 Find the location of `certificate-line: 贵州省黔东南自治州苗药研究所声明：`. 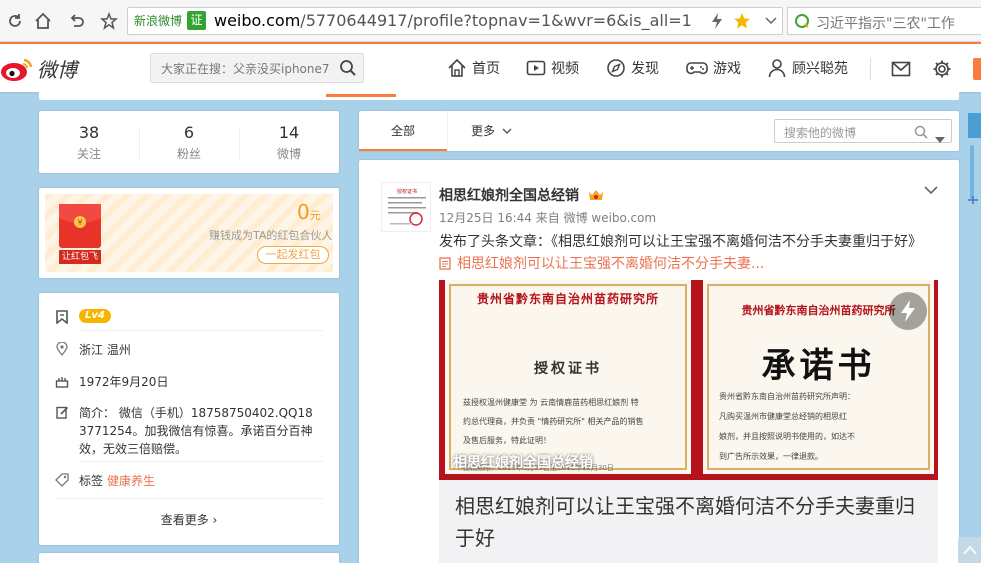

certificate-line: 贵州省黔东南自治州苗药研究所声明： is located at coordinates (787, 396).